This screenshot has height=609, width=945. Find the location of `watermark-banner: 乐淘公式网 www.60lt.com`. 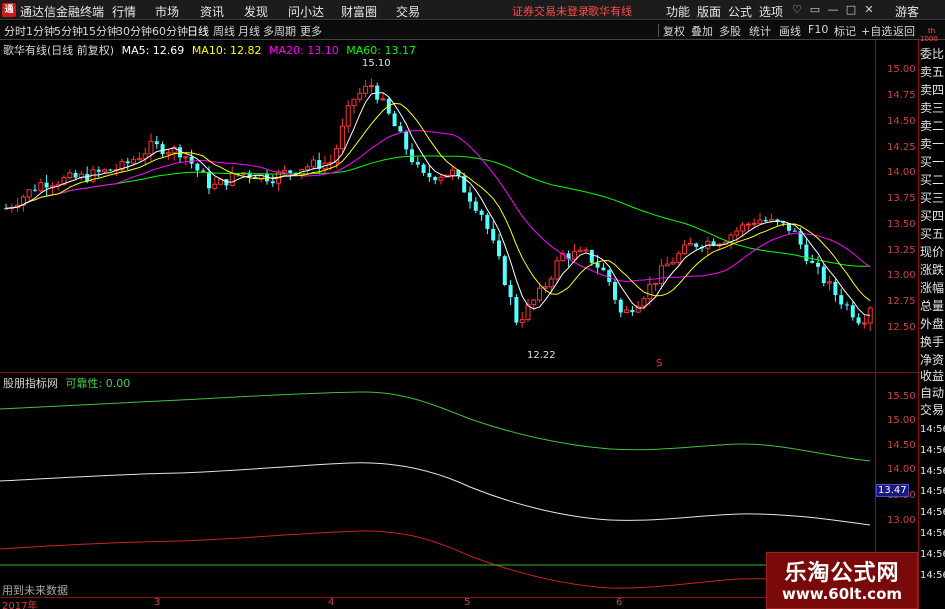

watermark-banner: 乐淘公式网 www.60lt.com is located at coordinates (842, 580).